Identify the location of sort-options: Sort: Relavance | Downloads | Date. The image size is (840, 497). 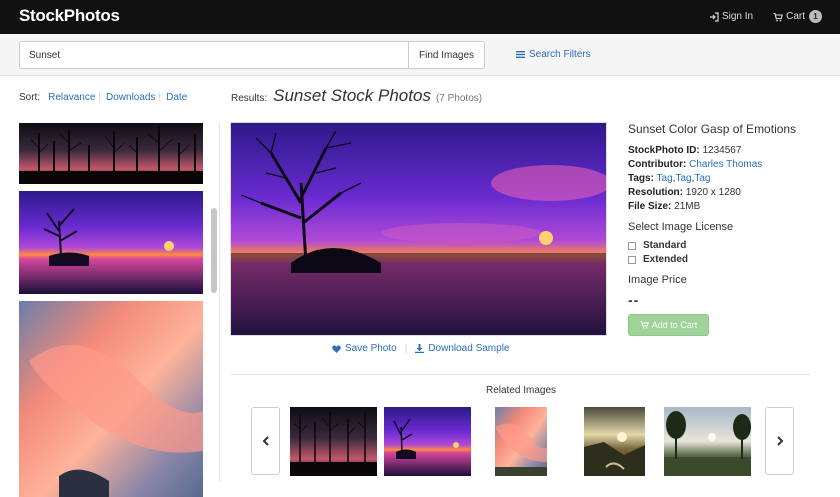
(103, 97).